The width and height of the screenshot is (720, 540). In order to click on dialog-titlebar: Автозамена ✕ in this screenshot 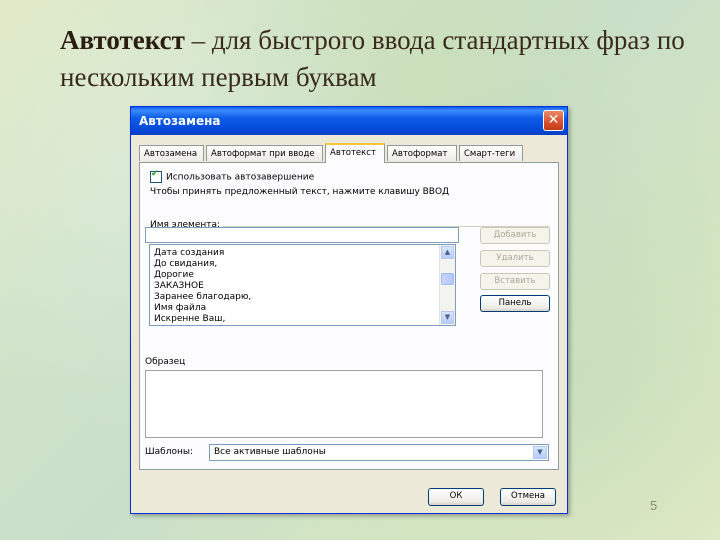, I will do `click(349, 121)`.